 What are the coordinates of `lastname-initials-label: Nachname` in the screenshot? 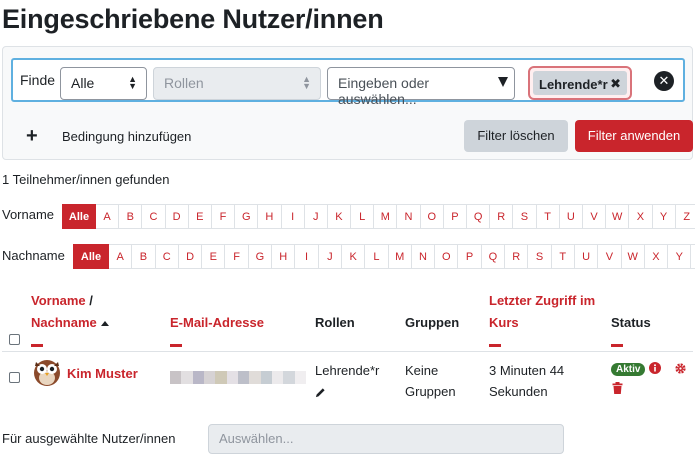 It's located at (33, 255).